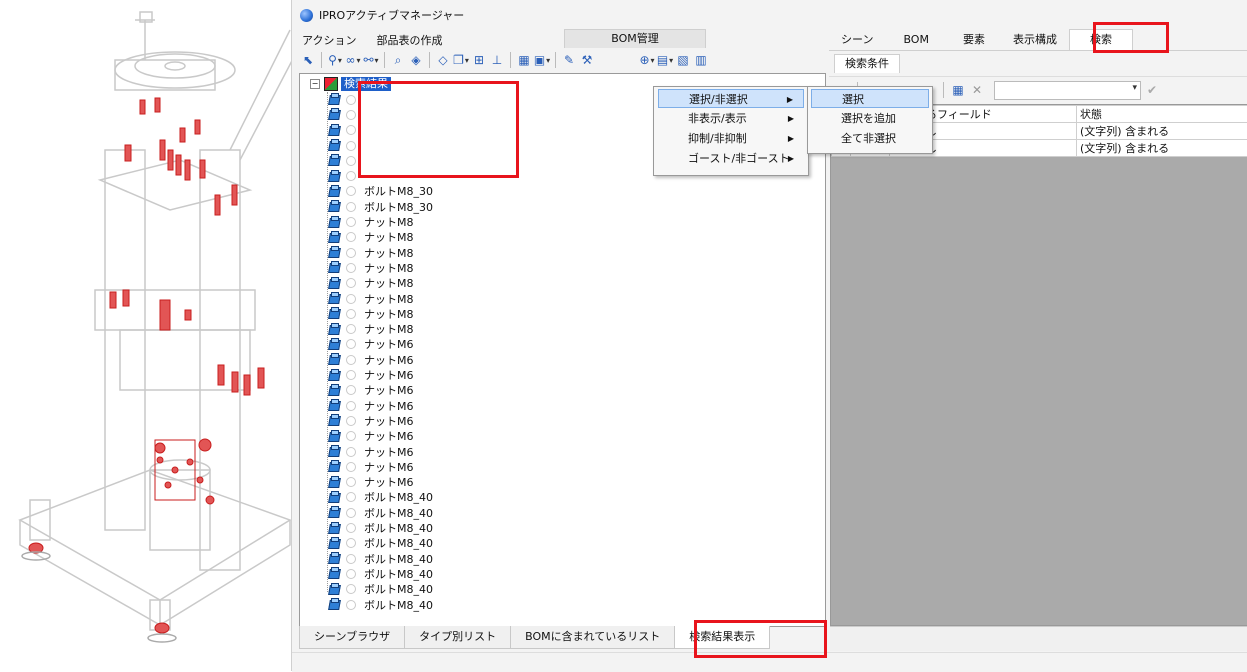 This screenshot has height=672, width=1247. What do you see at coordinates (974, 40) in the screenshot?
I see `tab-elements: 要素` at bounding box center [974, 40].